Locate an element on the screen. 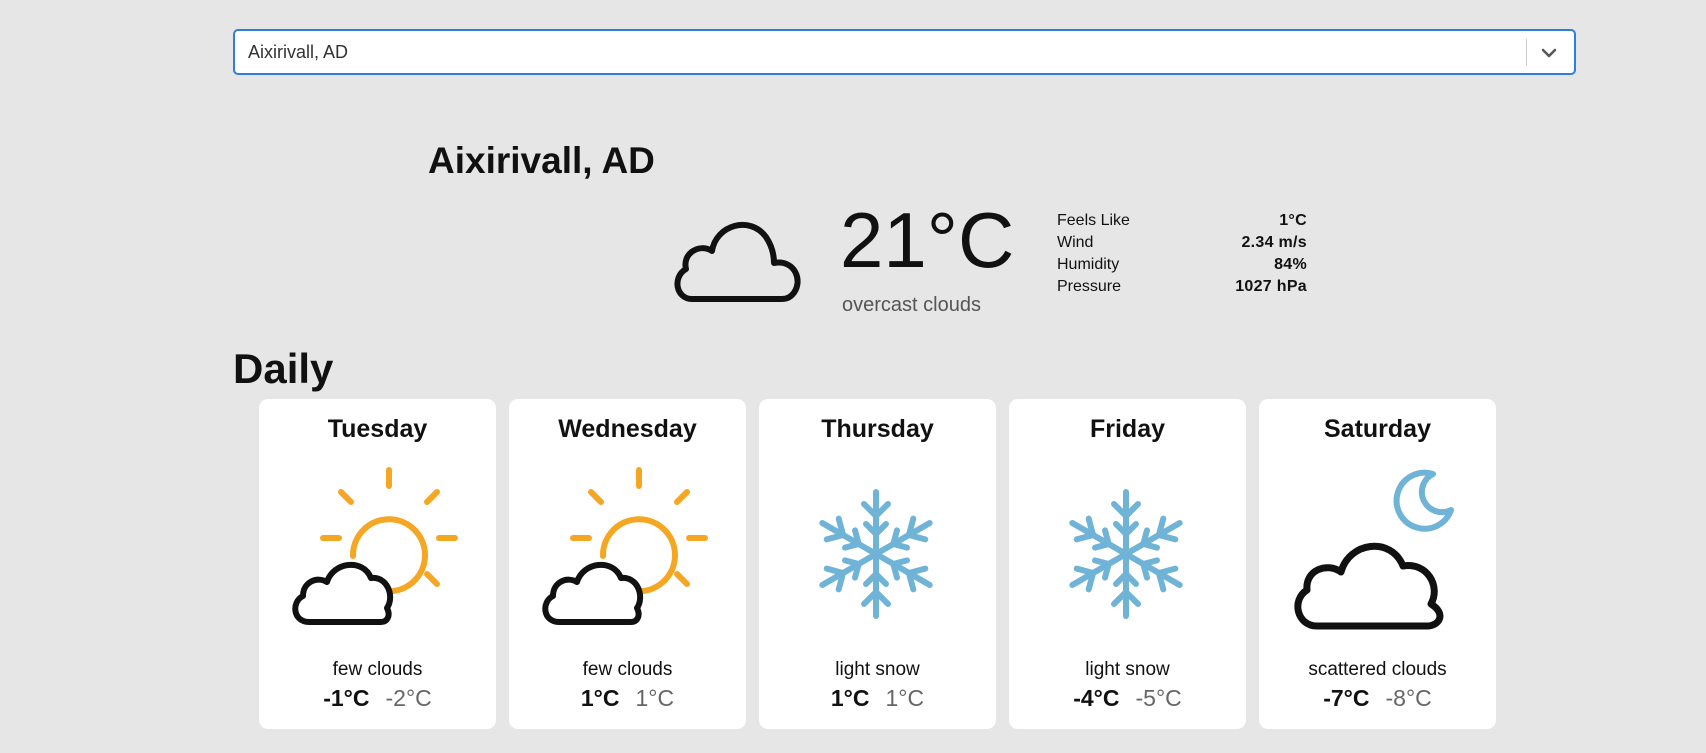 This screenshot has height=753, width=1706. forecast-card: Friday light snow -4°C -5°C is located at coordinates (1127, 564).